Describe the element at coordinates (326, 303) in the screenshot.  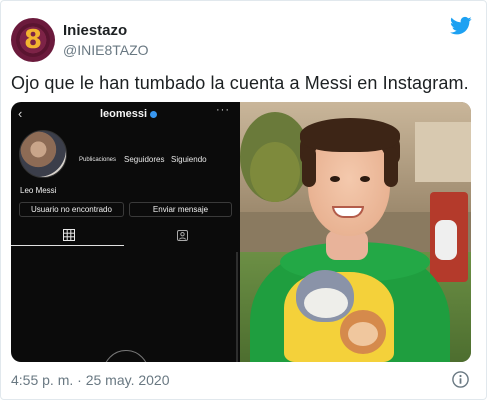
I see `tom-cat-face` at that location.